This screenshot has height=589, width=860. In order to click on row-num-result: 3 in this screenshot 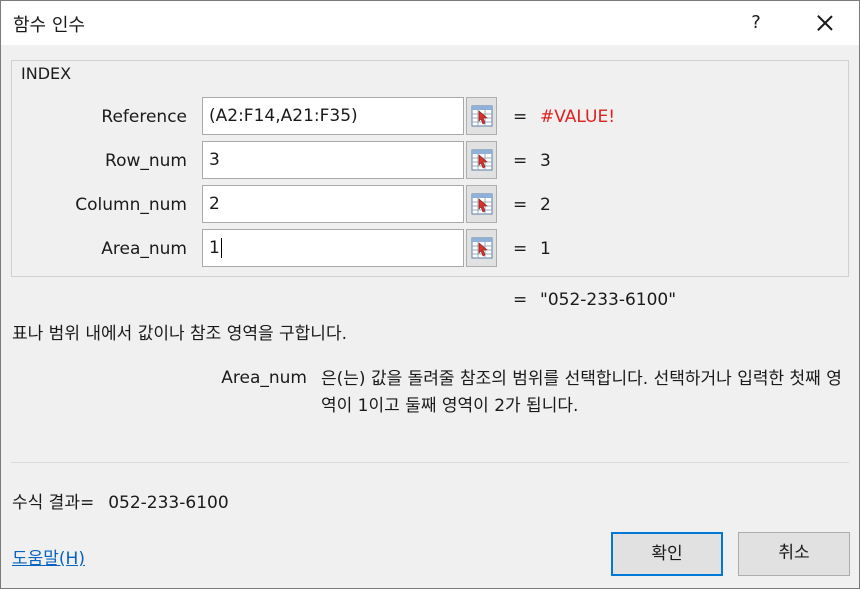, I will do `click(545, 161)`.